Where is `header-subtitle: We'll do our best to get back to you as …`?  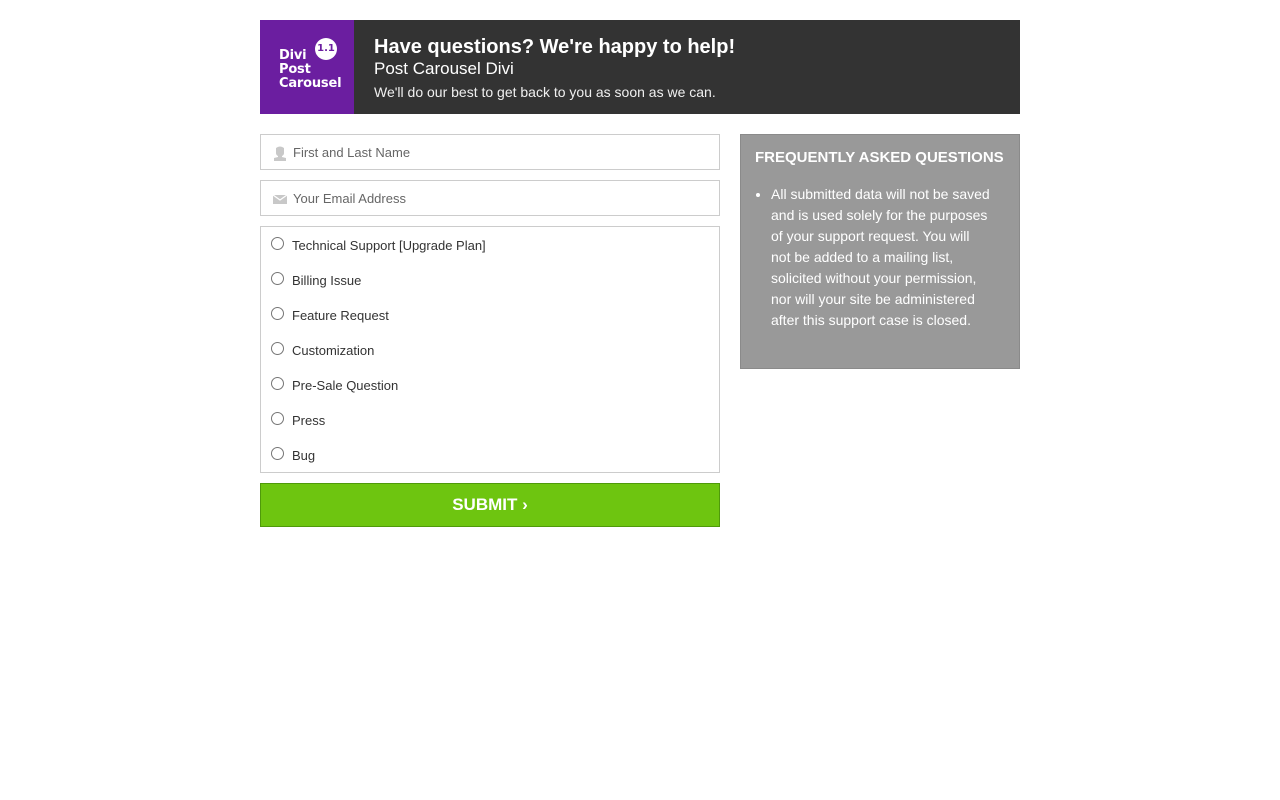 header-subtitle: We'll do our best to get back to you as … is located at coordinates (545, 92).